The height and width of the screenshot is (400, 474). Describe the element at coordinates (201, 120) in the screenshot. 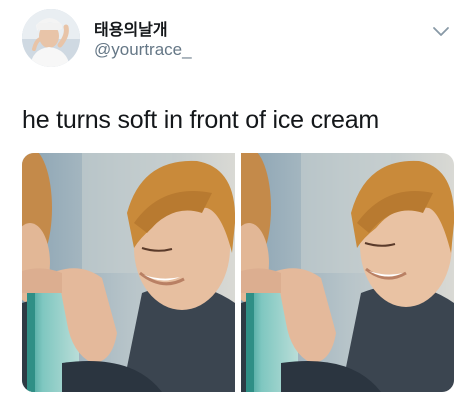

I see `tweet-text: he turns soft in front of ice cream` at that location.